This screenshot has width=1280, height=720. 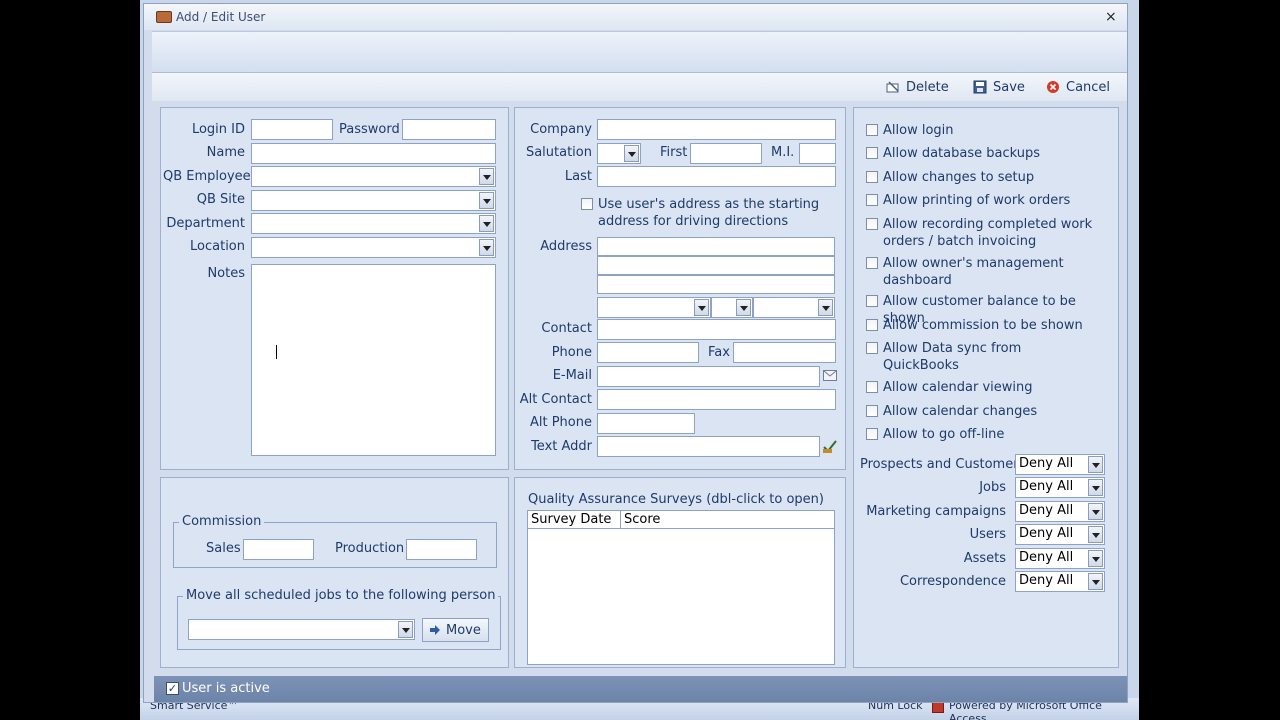 What do you see at coordinates (830, 375) in the screenshot?
I see `email-icon` at bounding box center [830, 375].